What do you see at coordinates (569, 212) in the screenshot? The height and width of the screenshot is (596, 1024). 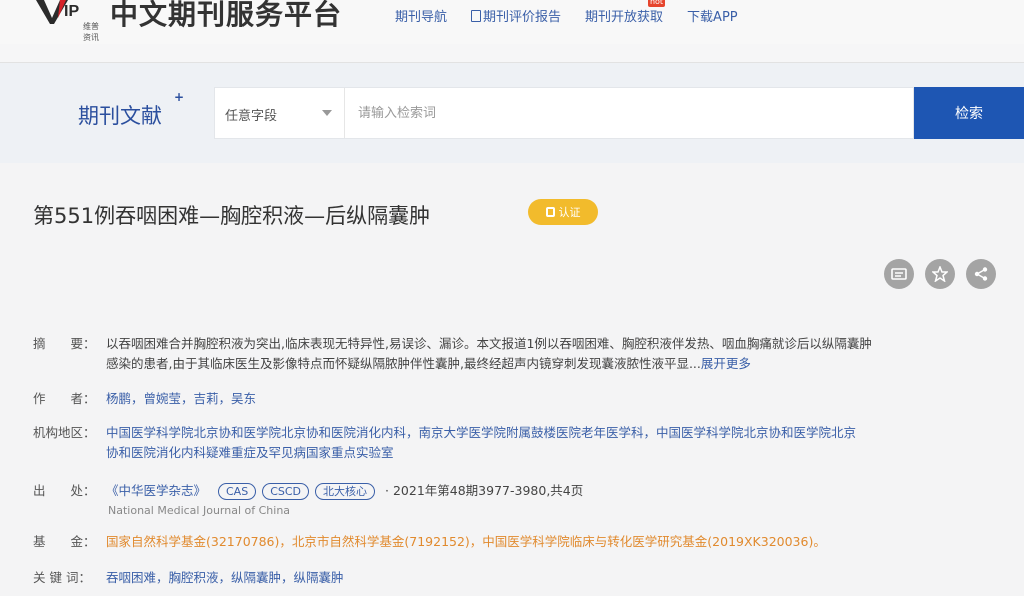 I see `certified-badge-label: 认证` at bounding box center [569, 212].